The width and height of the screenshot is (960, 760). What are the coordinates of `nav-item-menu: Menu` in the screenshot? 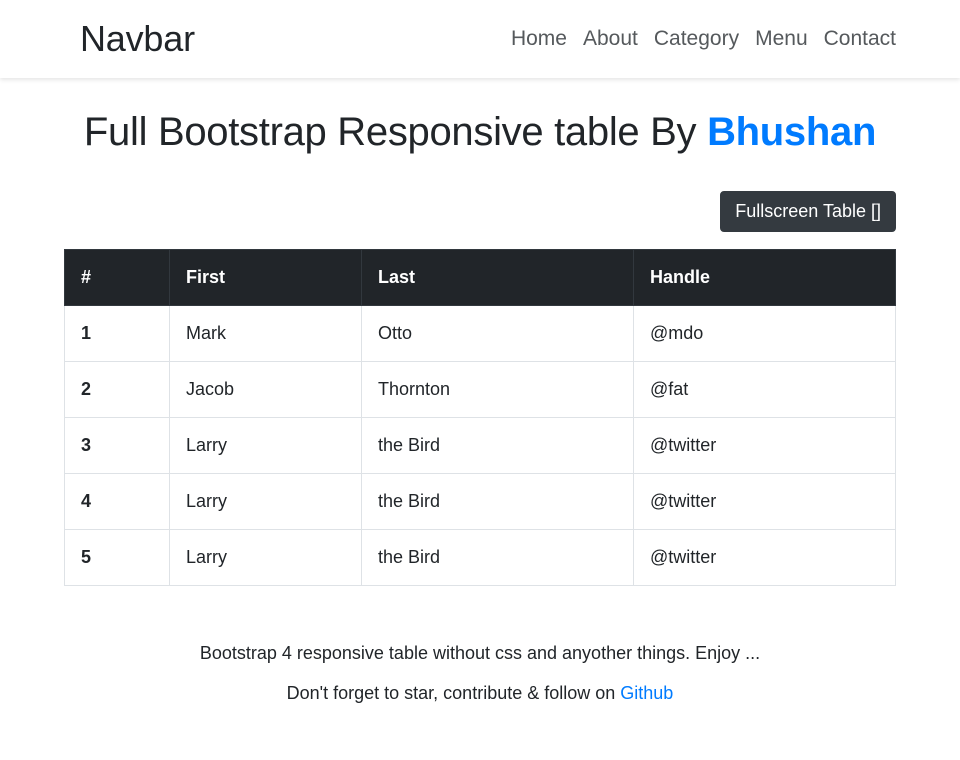 It's located at (773, 38).